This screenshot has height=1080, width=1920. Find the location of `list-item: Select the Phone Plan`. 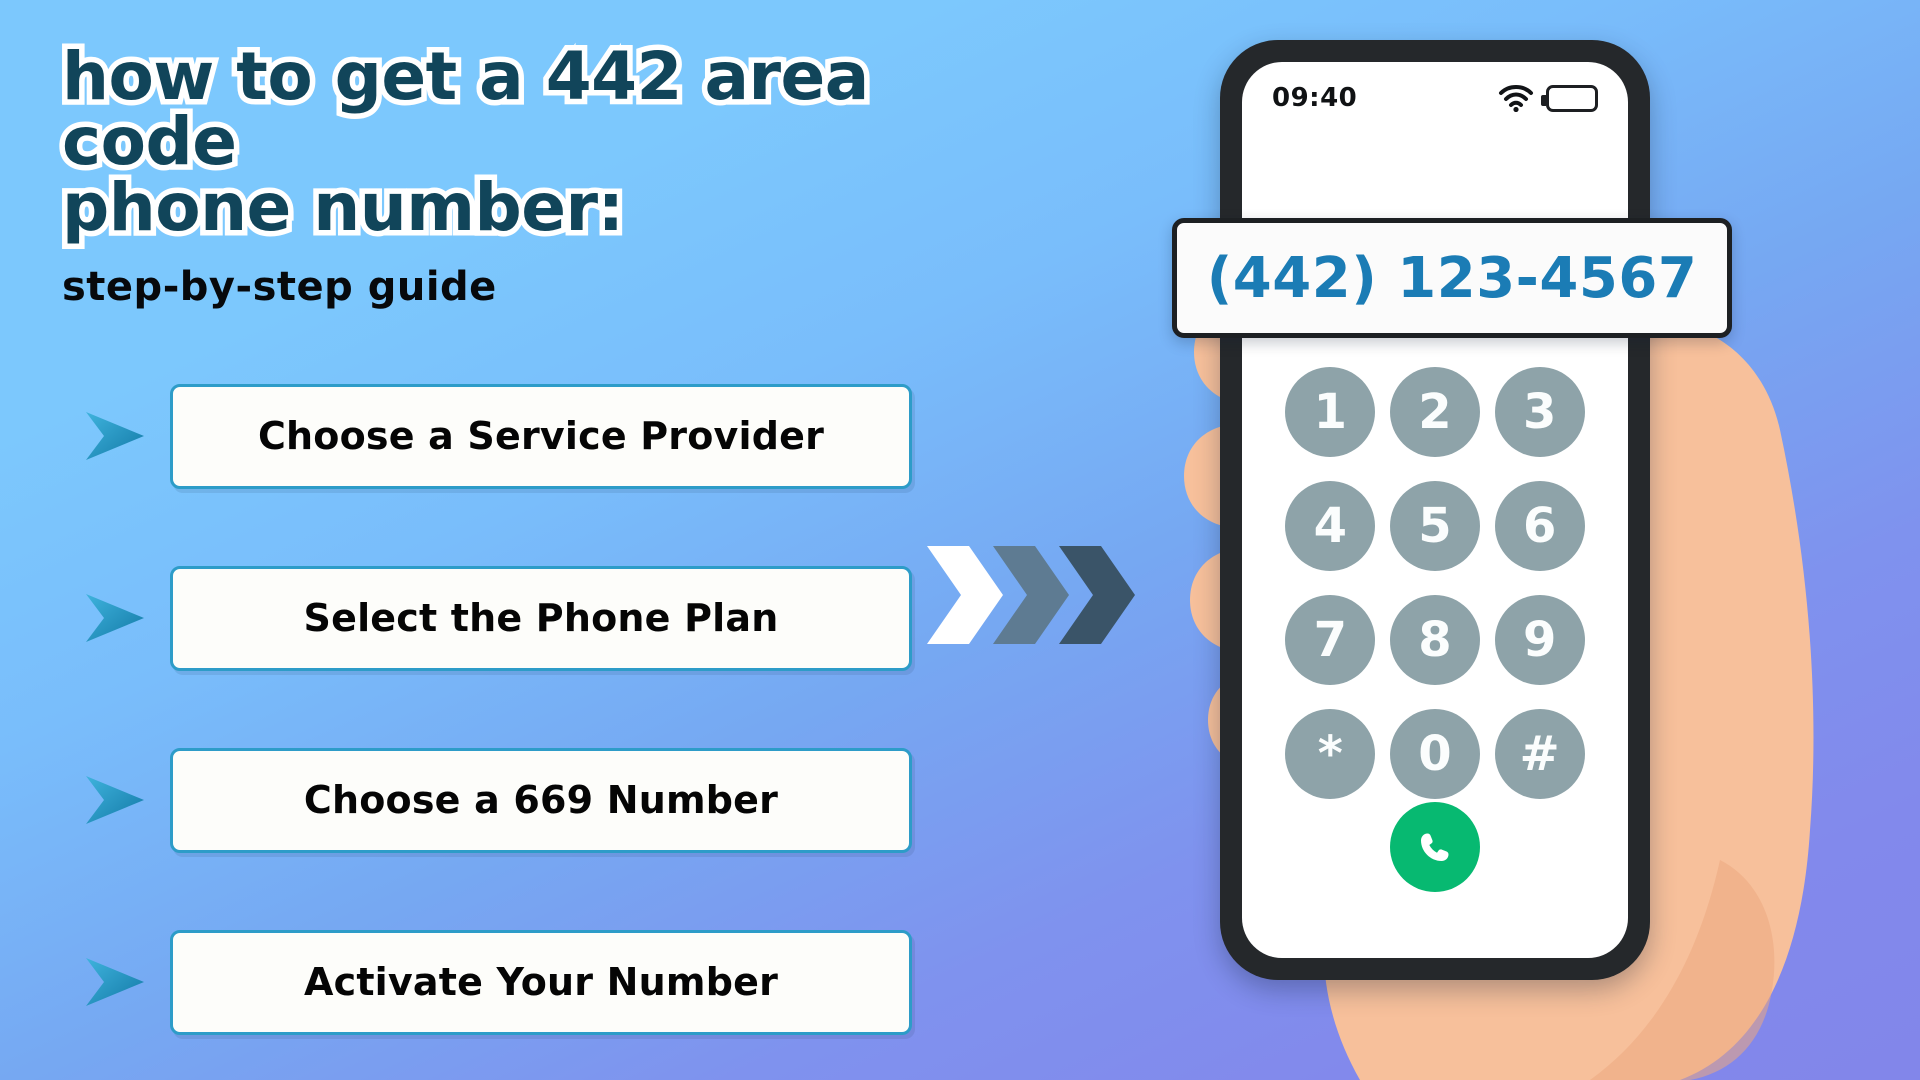

list-item: Select the Phone Plan is located at coordinates (497, 618).